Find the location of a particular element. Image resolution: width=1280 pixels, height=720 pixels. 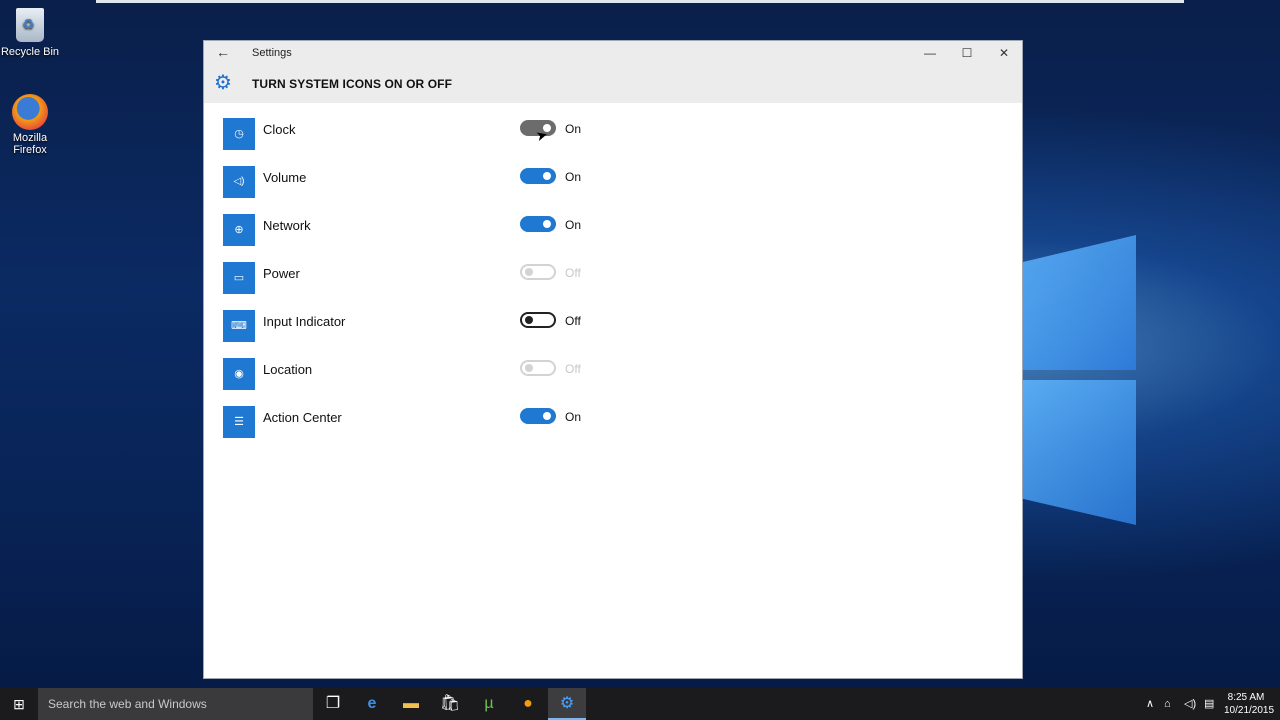

taskbar-clock: 8:25 AM 10/21/2015 is located at coordinates (1249, 704).